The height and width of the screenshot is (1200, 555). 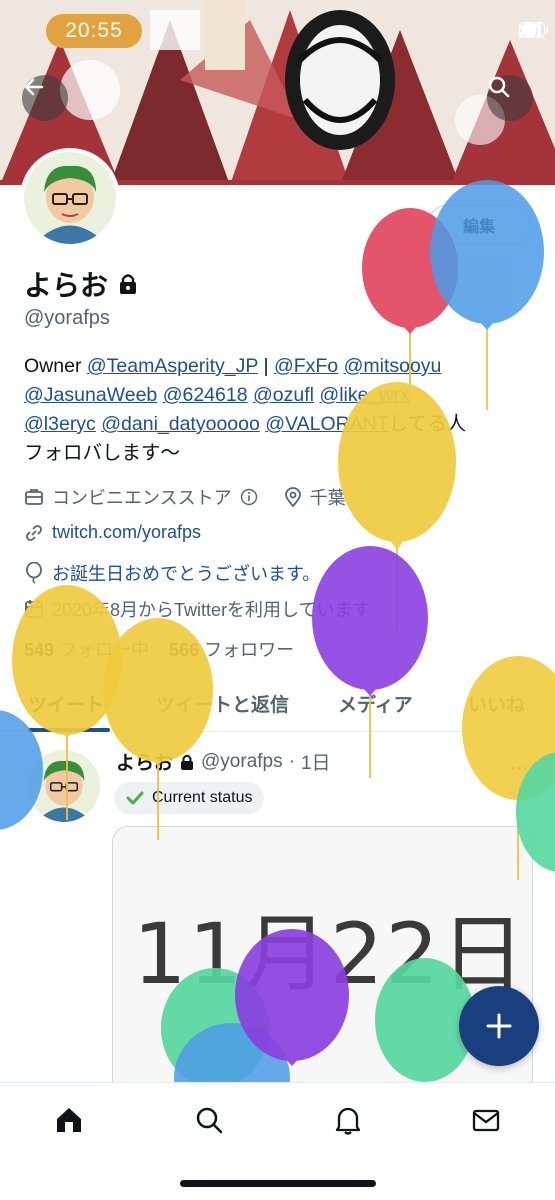 I want to click on tweet-author-handle: @yorafps, so click(x=242, y=762).